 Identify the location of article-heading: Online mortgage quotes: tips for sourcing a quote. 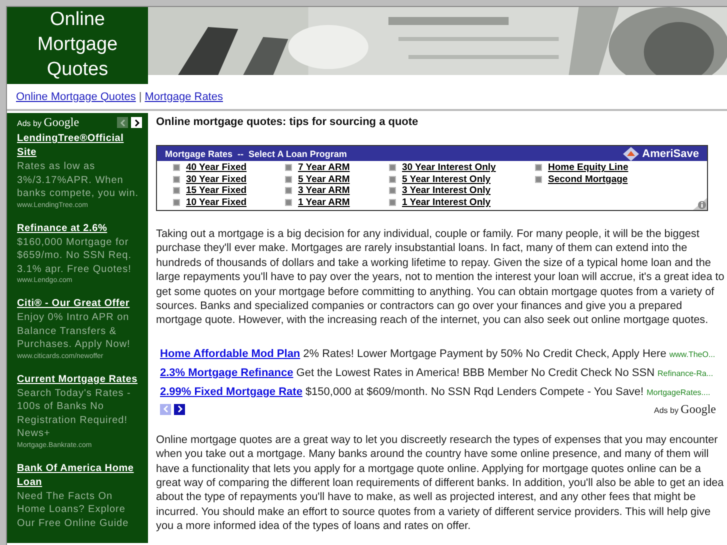
(288, 122).